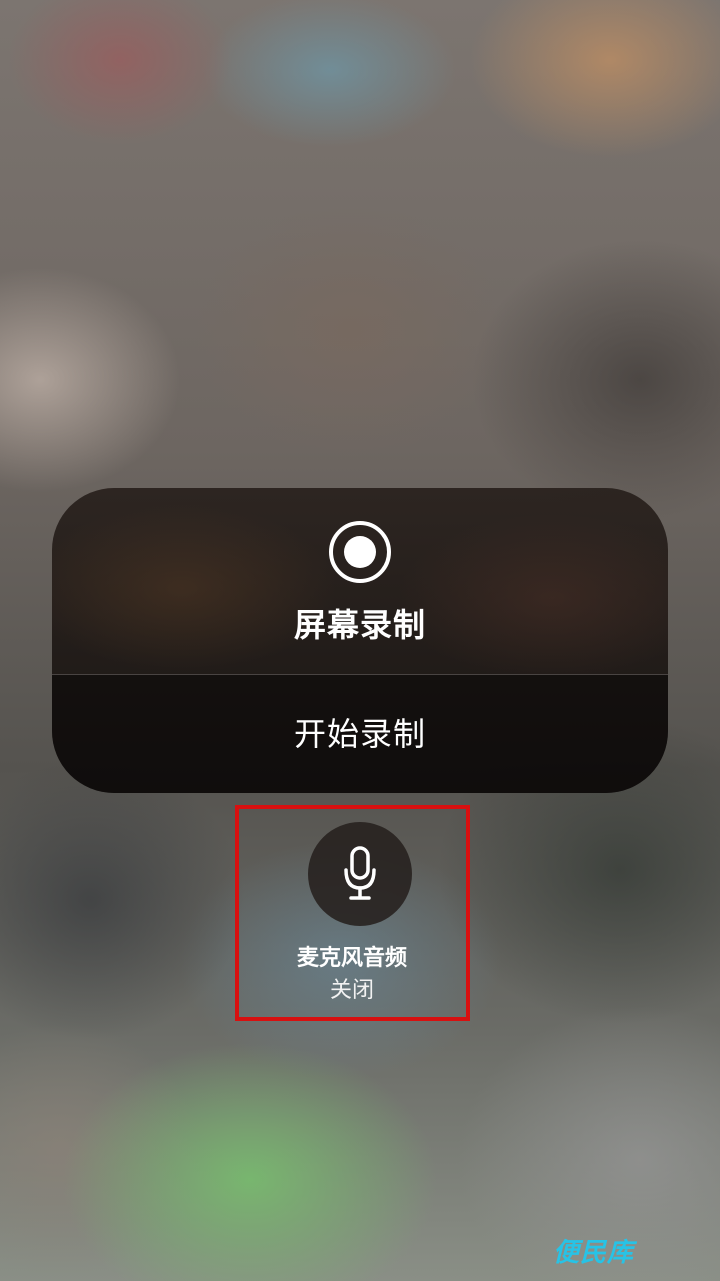  I want to click on microphone-label: 麦克风音频, so click(351, 958).